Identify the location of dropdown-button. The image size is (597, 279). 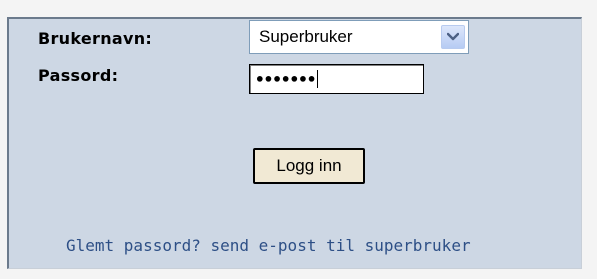
(453, 37).